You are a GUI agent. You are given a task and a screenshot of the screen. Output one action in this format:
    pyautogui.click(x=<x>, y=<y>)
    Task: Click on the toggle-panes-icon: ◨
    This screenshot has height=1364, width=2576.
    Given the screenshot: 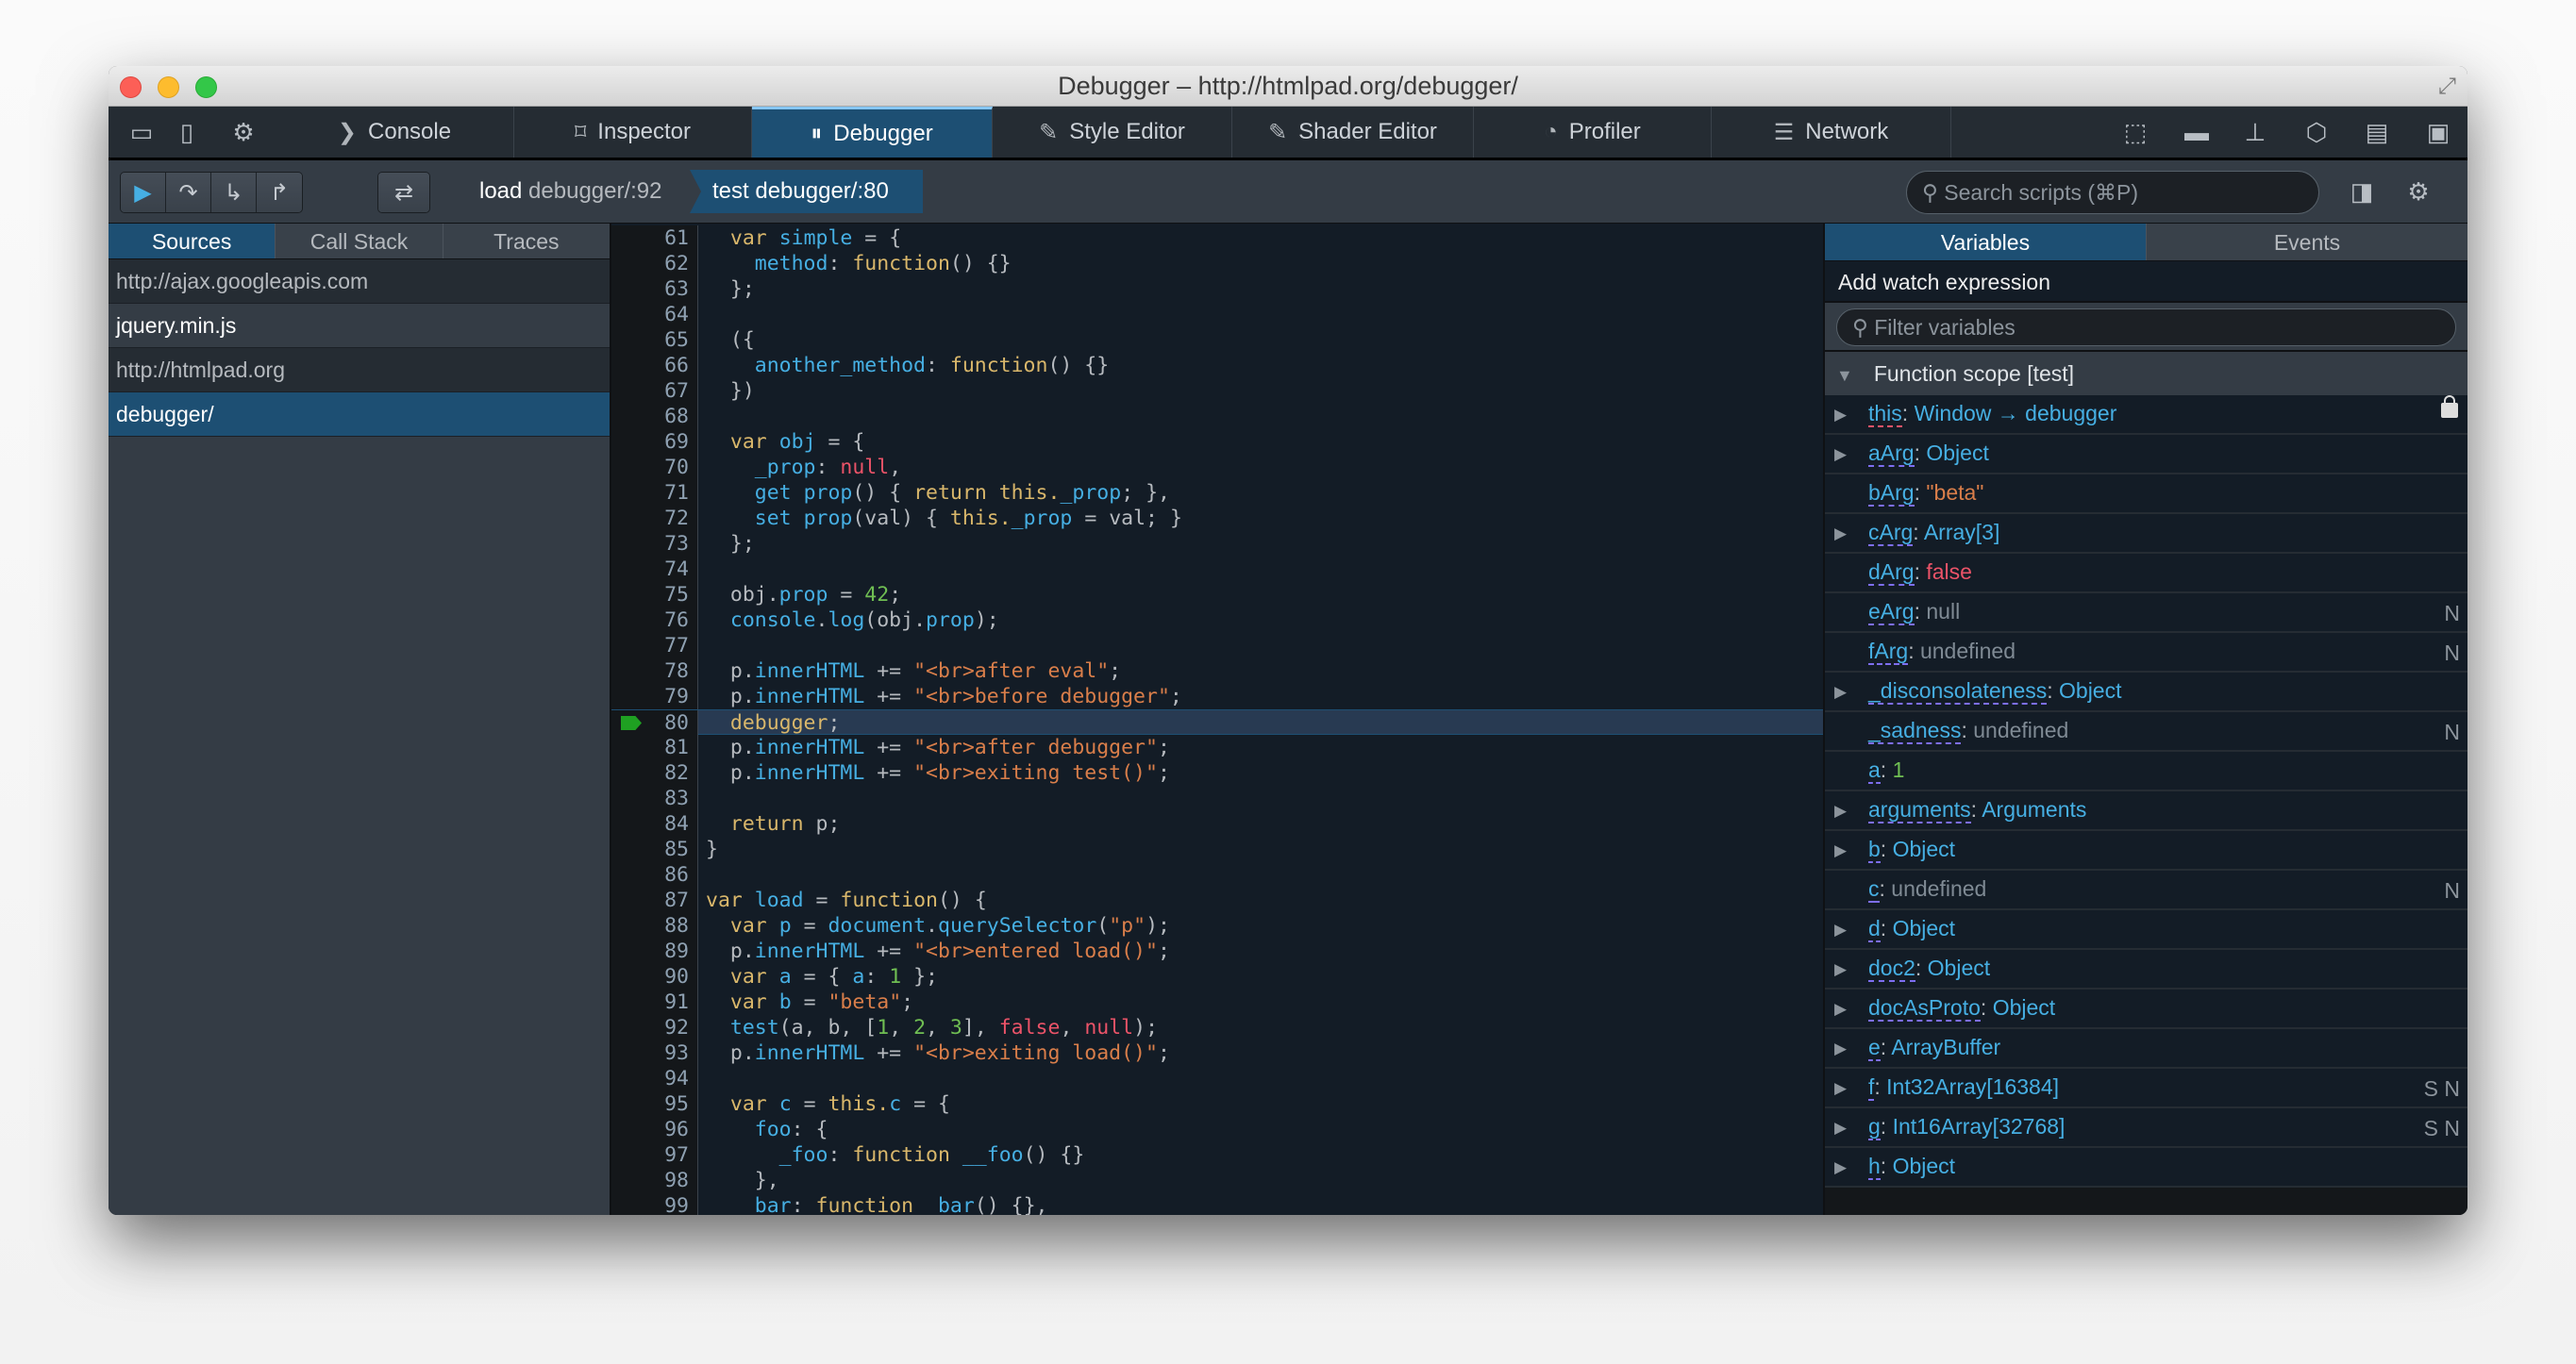 What is the action you would take?
    pyautogui.click(x=2362, y=191)
    